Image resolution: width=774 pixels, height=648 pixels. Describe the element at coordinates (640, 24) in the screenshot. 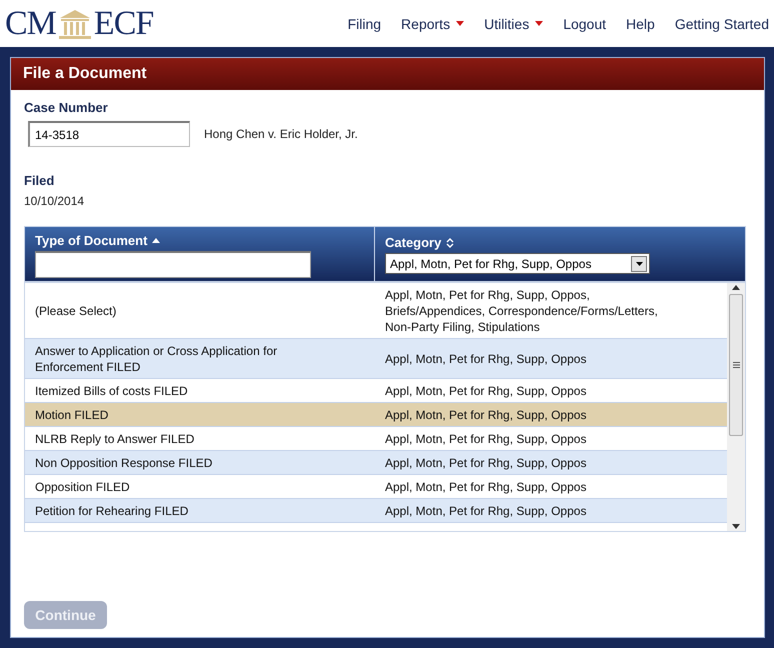

I see `nav-link: Help` at that location.